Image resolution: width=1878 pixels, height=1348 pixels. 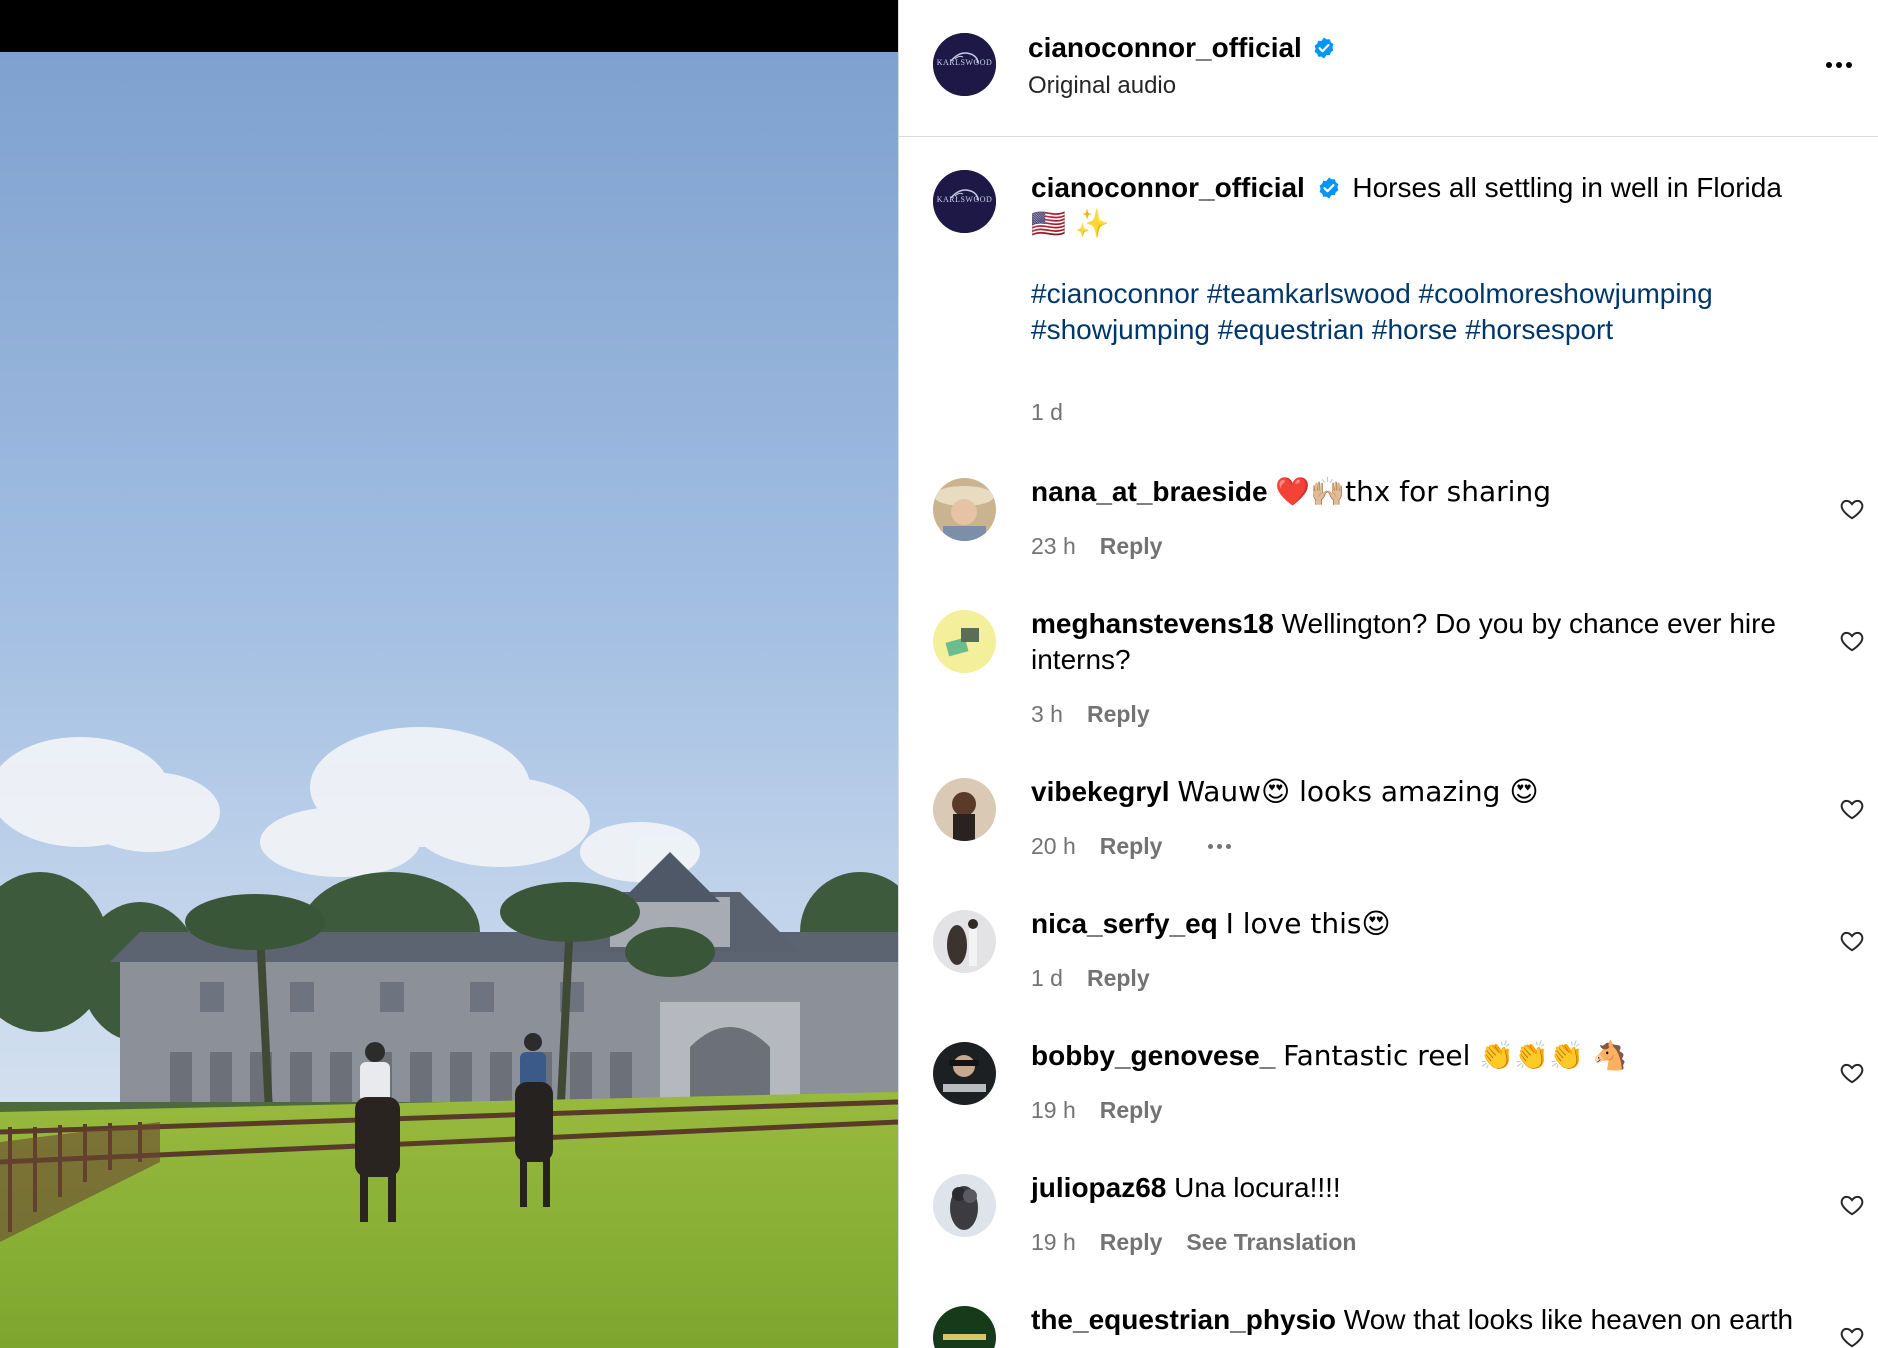 What do you see at coordinates (1220, 846) in the screenshot?
I see `comment-options-icon` at bounding box center [1220, 846].